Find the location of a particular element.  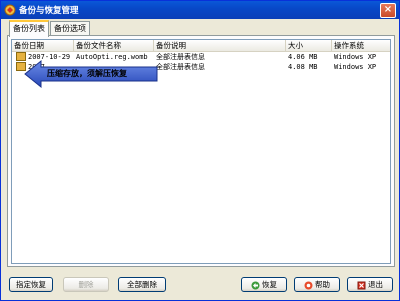

column-header-os: 操作系统 is located at coordinates (361, 45).